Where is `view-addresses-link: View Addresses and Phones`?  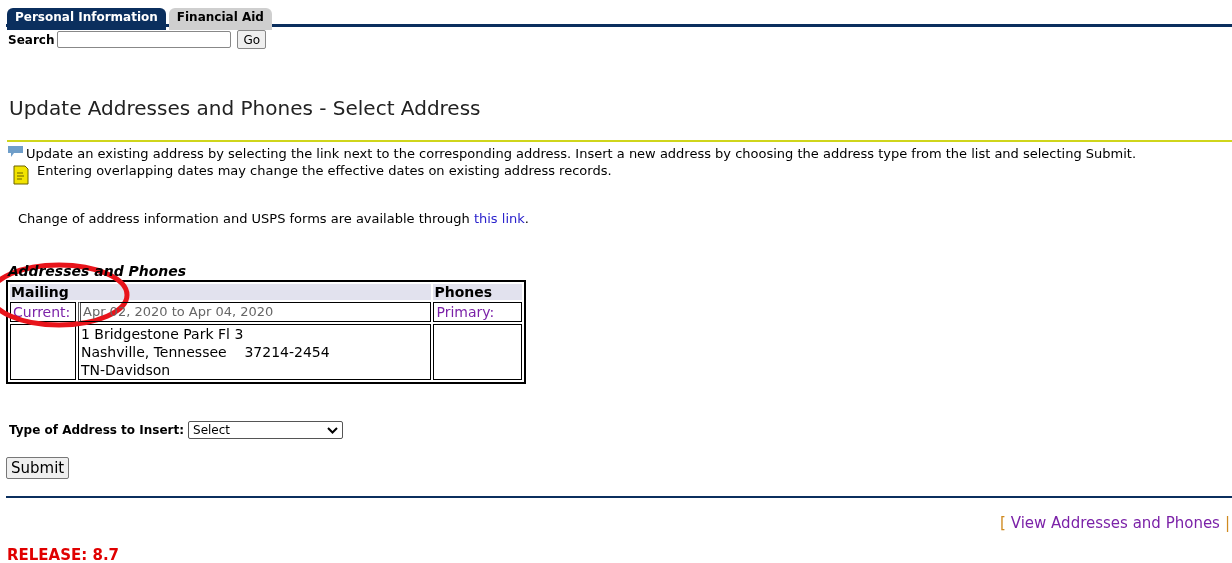
view-addresses-link: View Addresses and Phones is located at coordinates (1115, 523).